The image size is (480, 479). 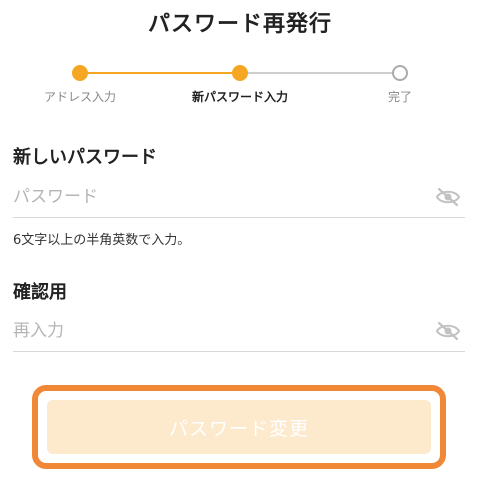 I want to click on step-2-label: 新パスワード入力, so click(x=240, y=97).